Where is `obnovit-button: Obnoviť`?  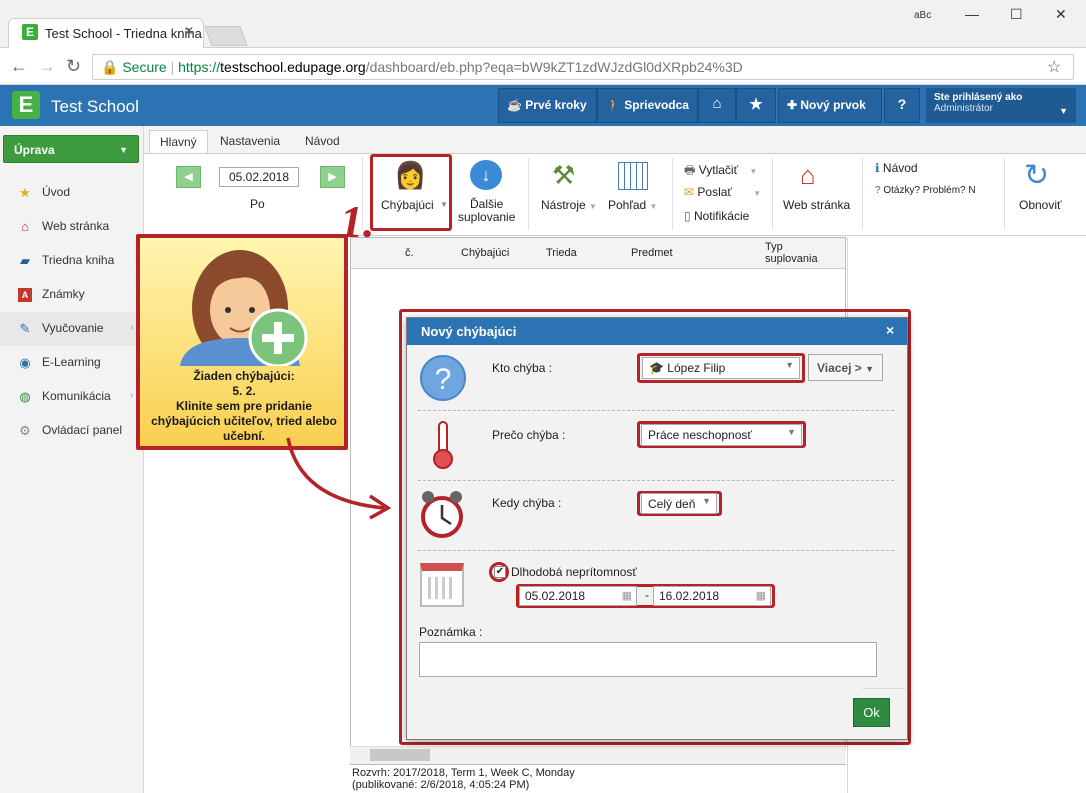
obnovit-button: Obnoviť is located at coordinates (1040, 205).